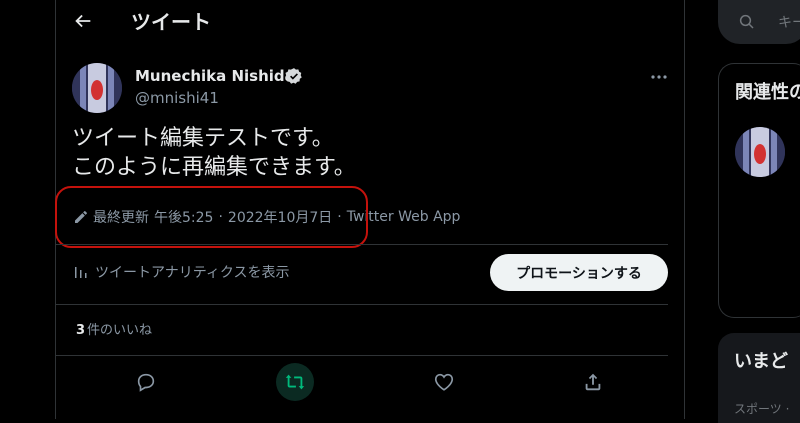 The height and width of the screenshot is (423, 800). Describe the element at coordinates (761, 361) in the screenshot. I see `trends-panel-title: いまど` at that location.